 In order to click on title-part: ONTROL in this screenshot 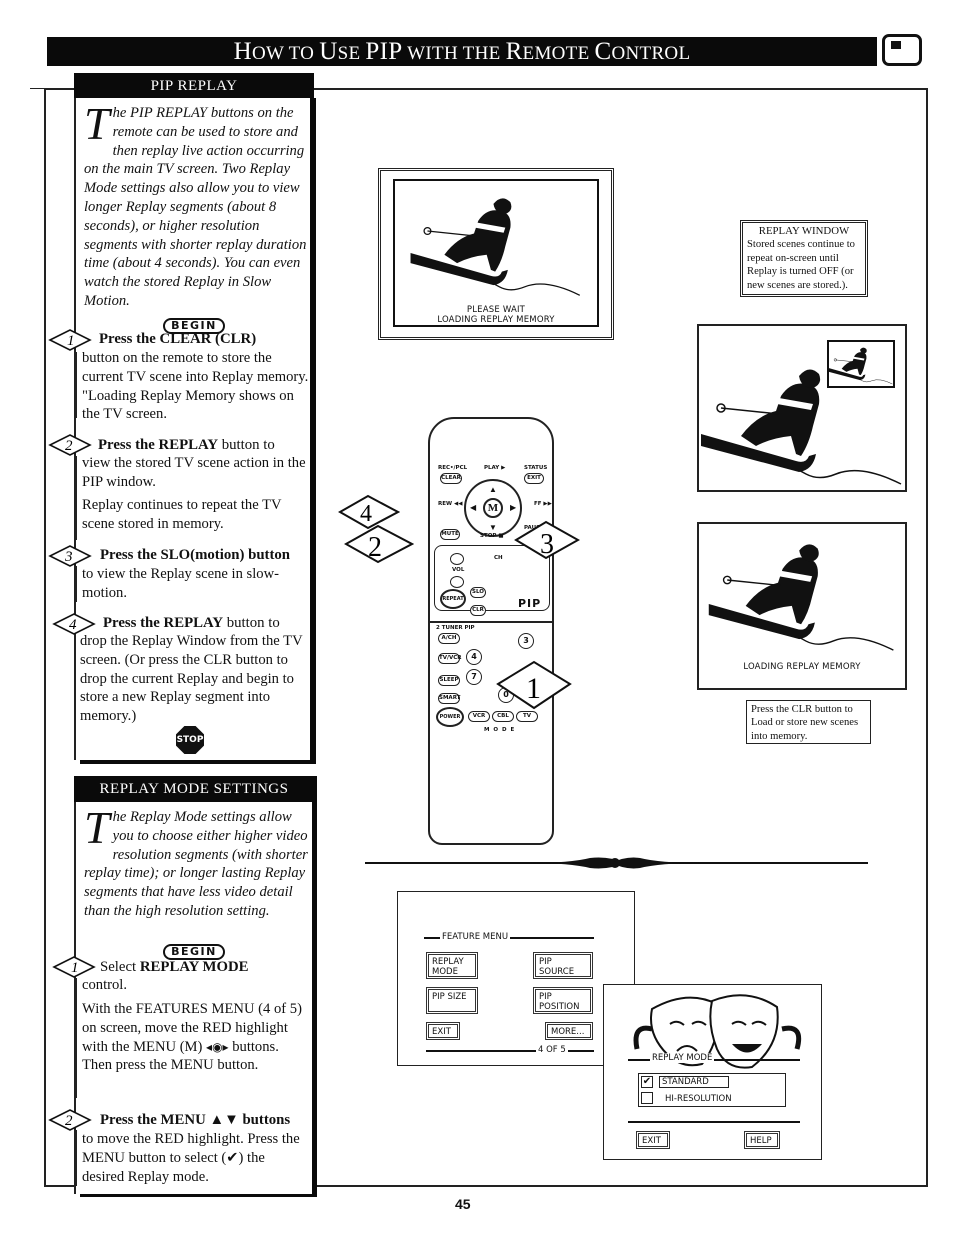, I will do `click(651, 53)`.